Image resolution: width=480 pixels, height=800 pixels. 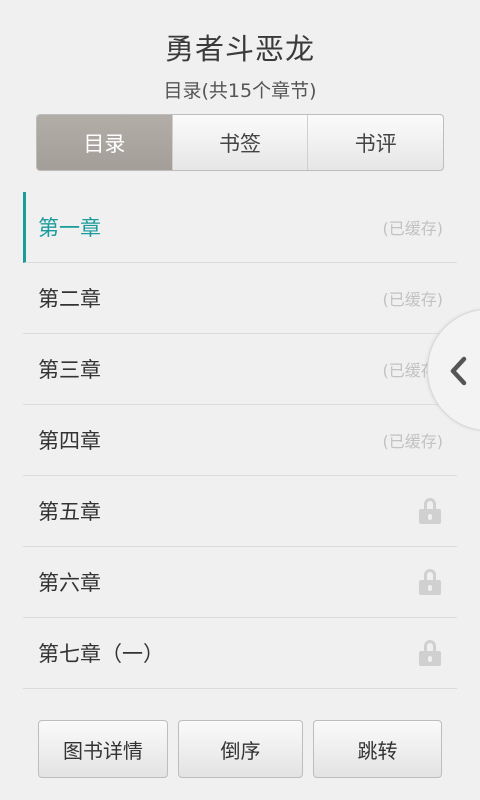 What do you see at coordinates (69, 299) in the screenshot?
I see `chapter-title: 第二章` at bounding box center [69, 299].